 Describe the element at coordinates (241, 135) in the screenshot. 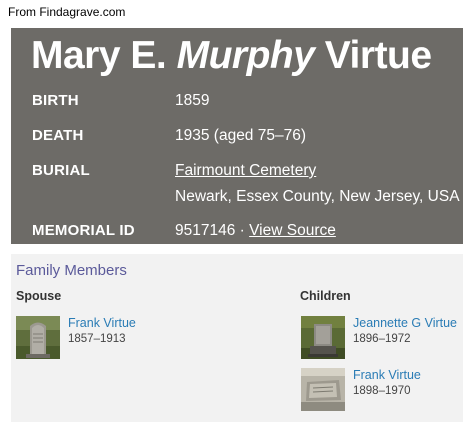

I see `death-value: 1935 (aged 75–76)` at that location.